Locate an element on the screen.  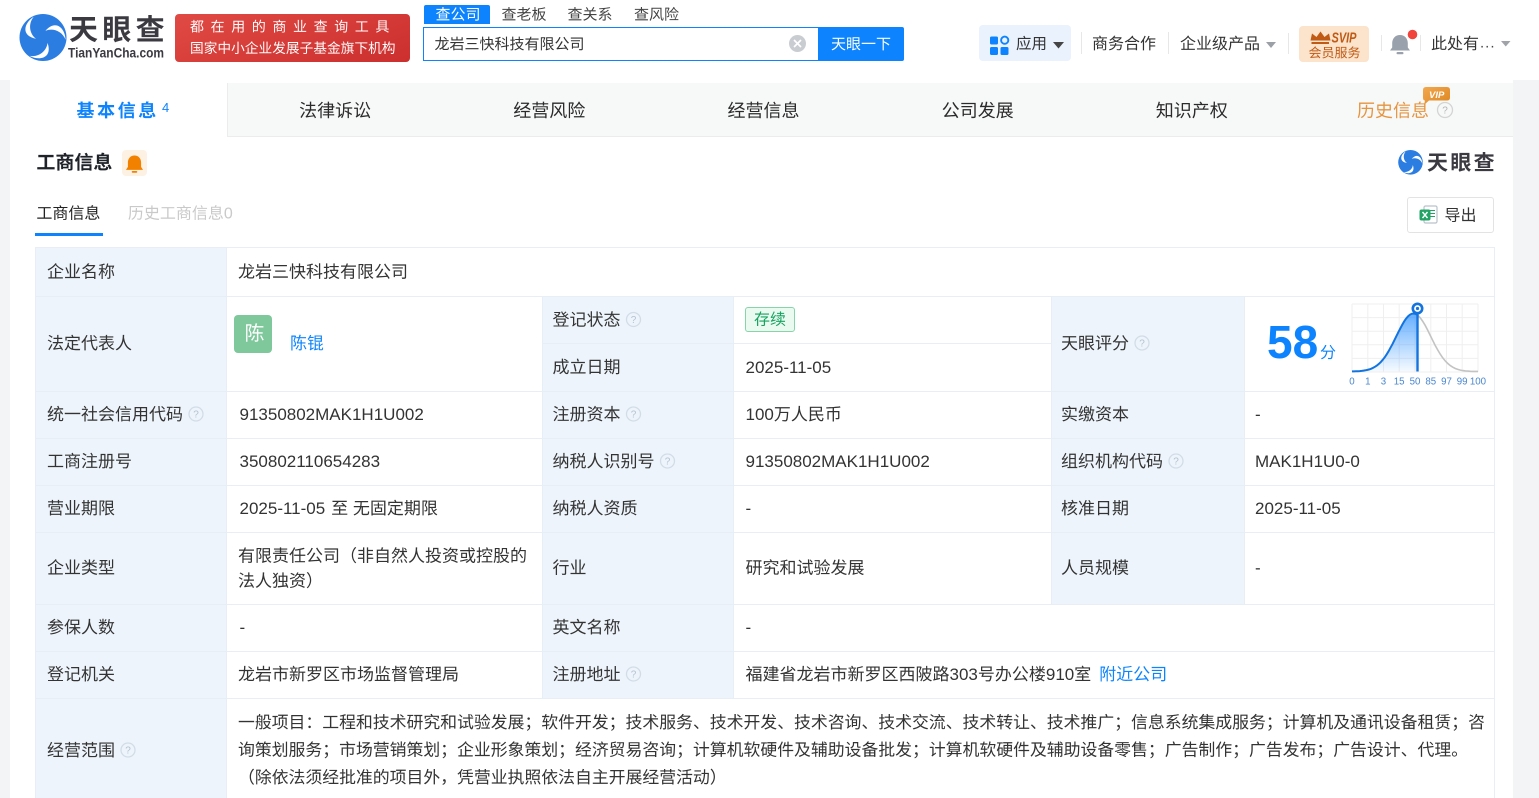
svg-text: 3 is located at coordinates (1383, 382).